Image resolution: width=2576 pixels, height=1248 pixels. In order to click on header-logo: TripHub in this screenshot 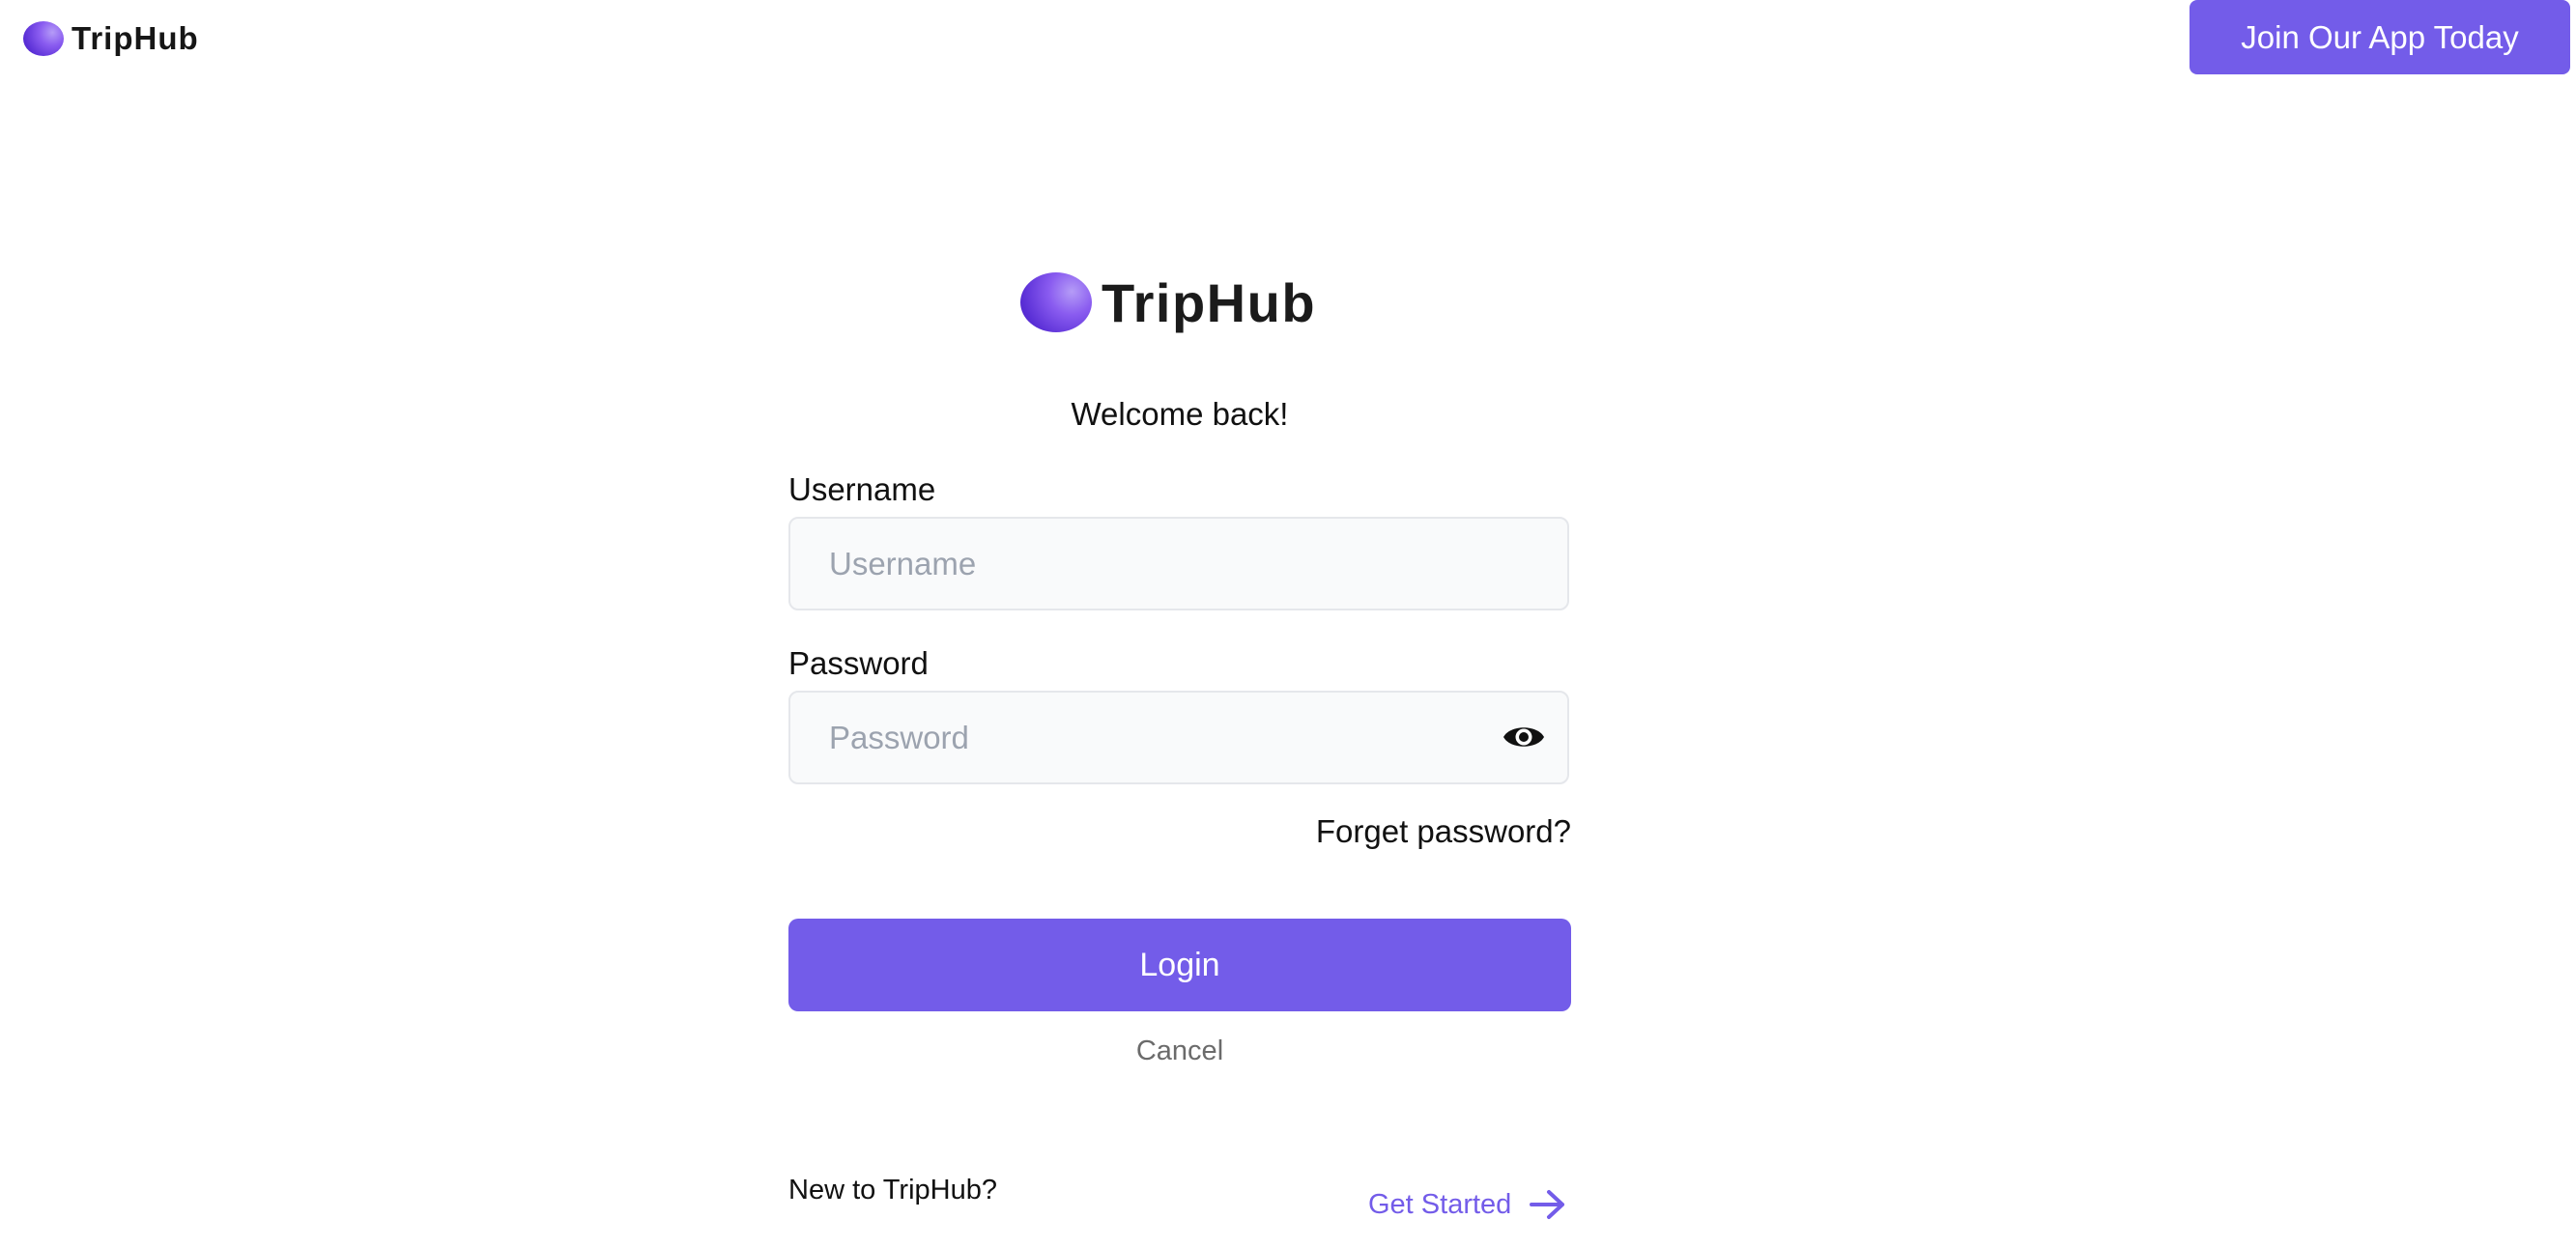, I will do `click(111, 38)`.